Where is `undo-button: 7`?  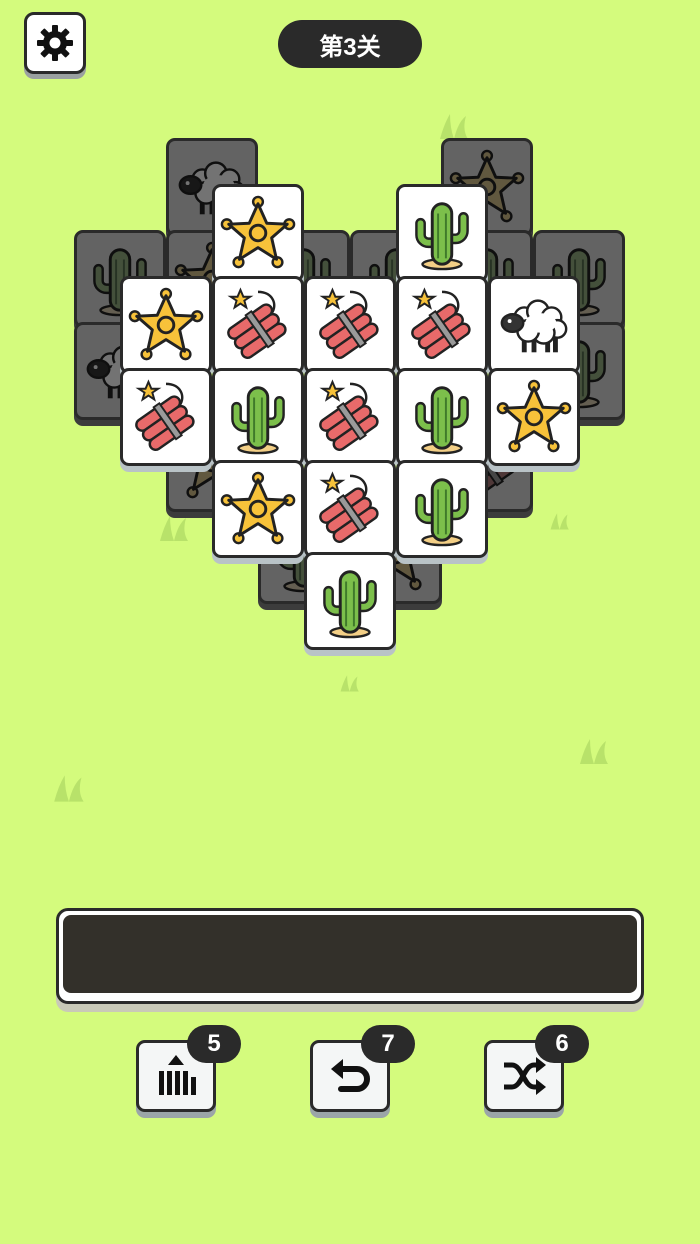 undo-button: 7 is located at coordinates (362, 1068).